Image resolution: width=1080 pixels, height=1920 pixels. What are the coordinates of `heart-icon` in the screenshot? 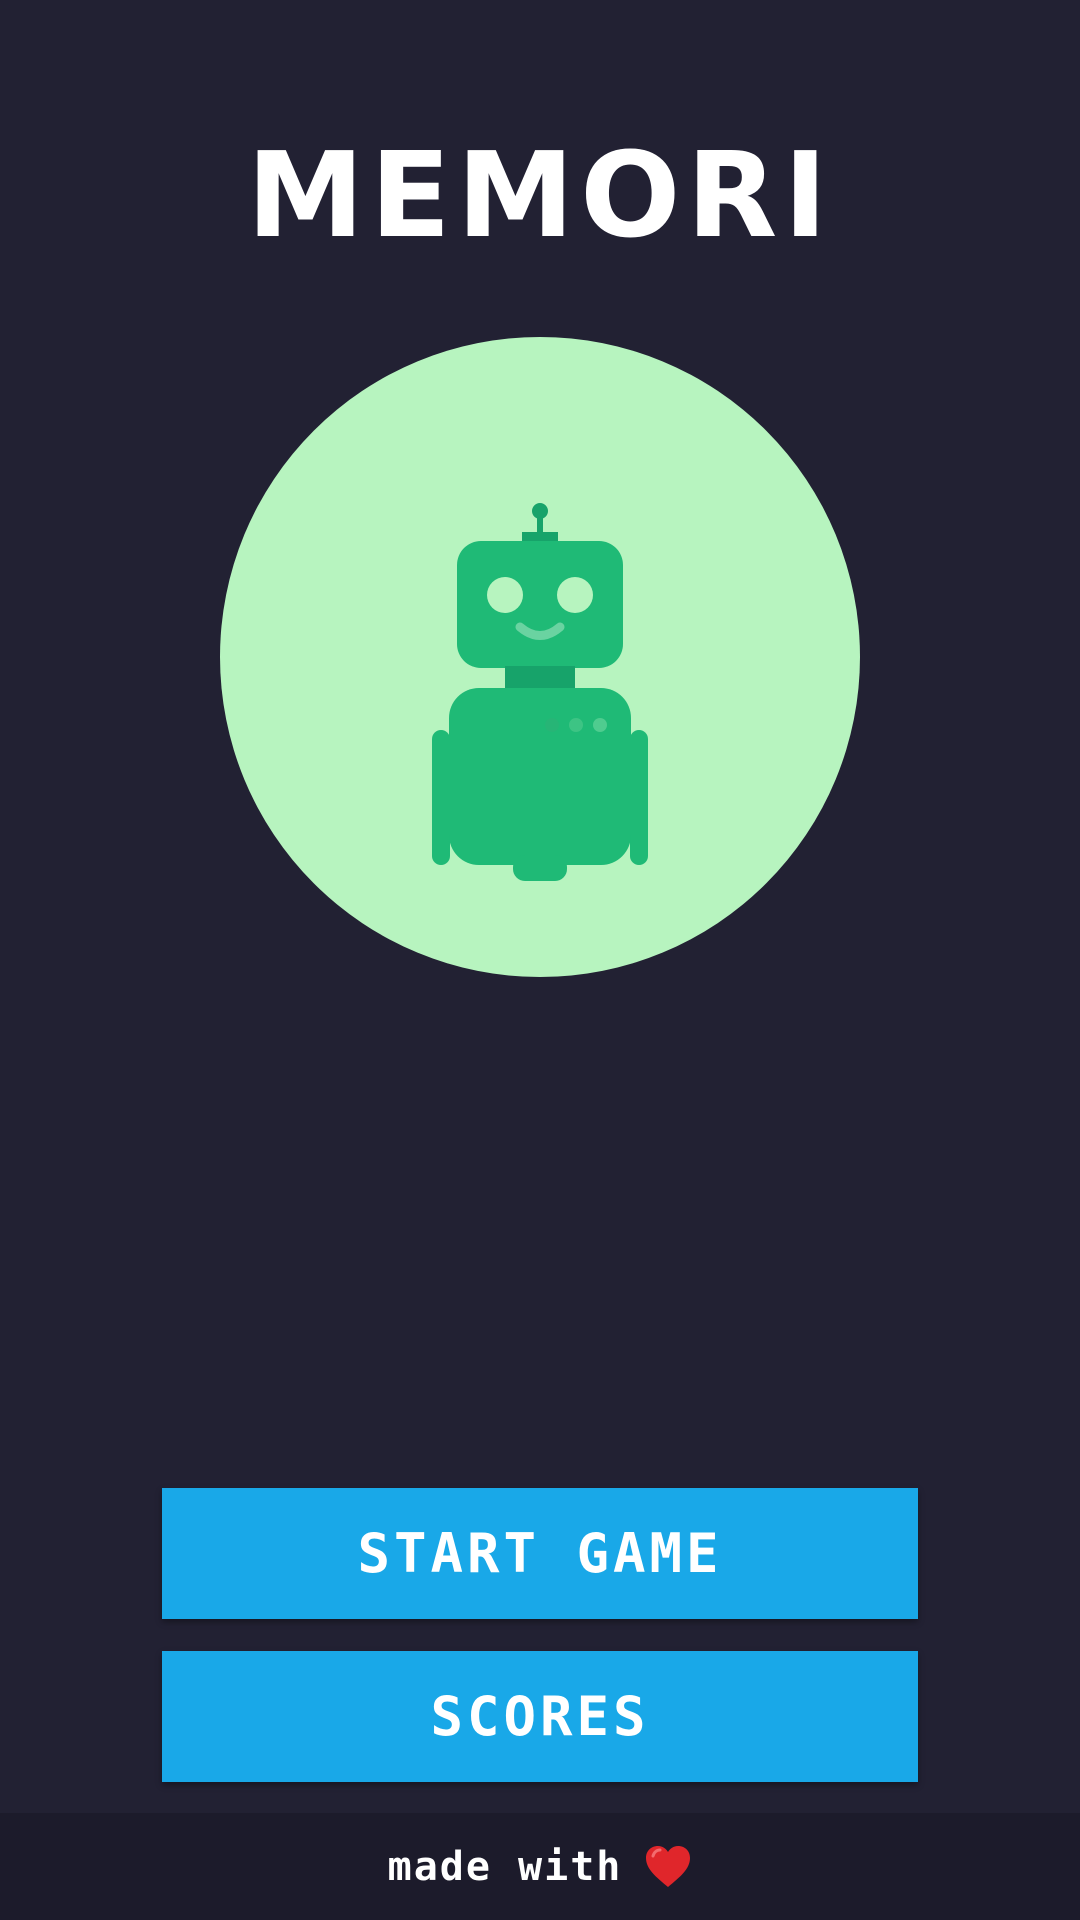 It's located at (668, 1866).